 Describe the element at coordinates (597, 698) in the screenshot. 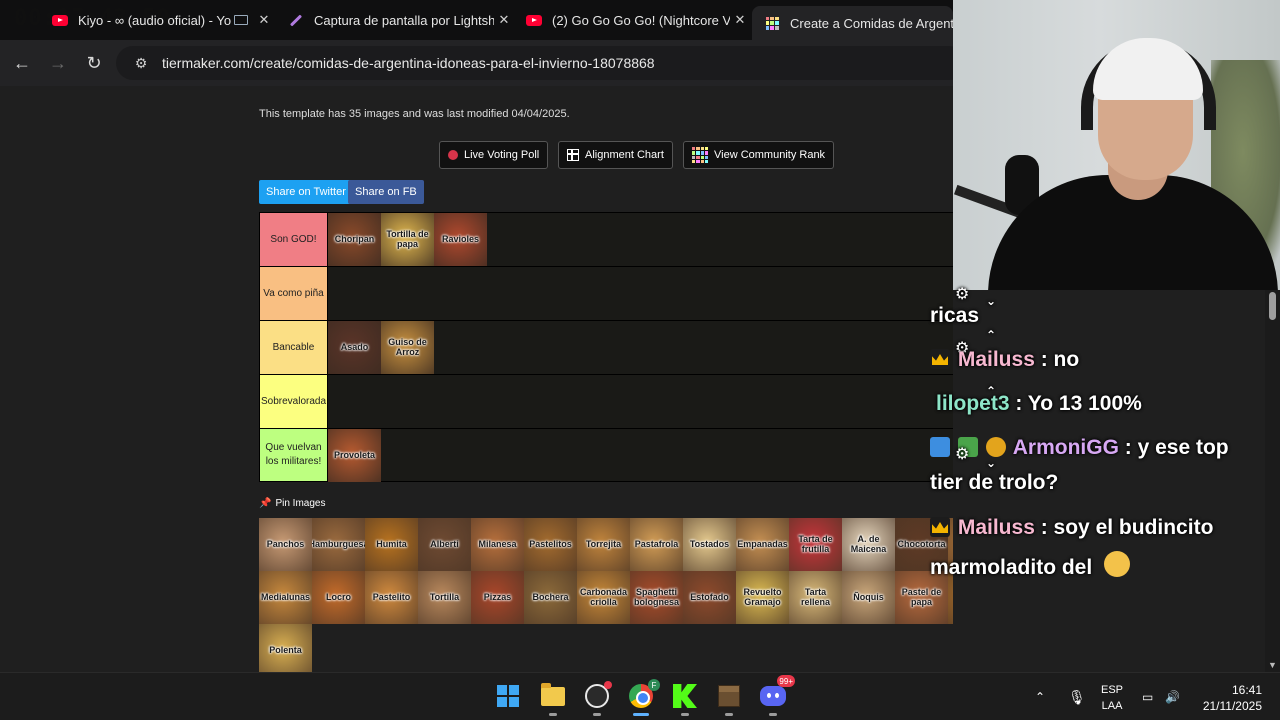

I see `obs-icon` at that location.